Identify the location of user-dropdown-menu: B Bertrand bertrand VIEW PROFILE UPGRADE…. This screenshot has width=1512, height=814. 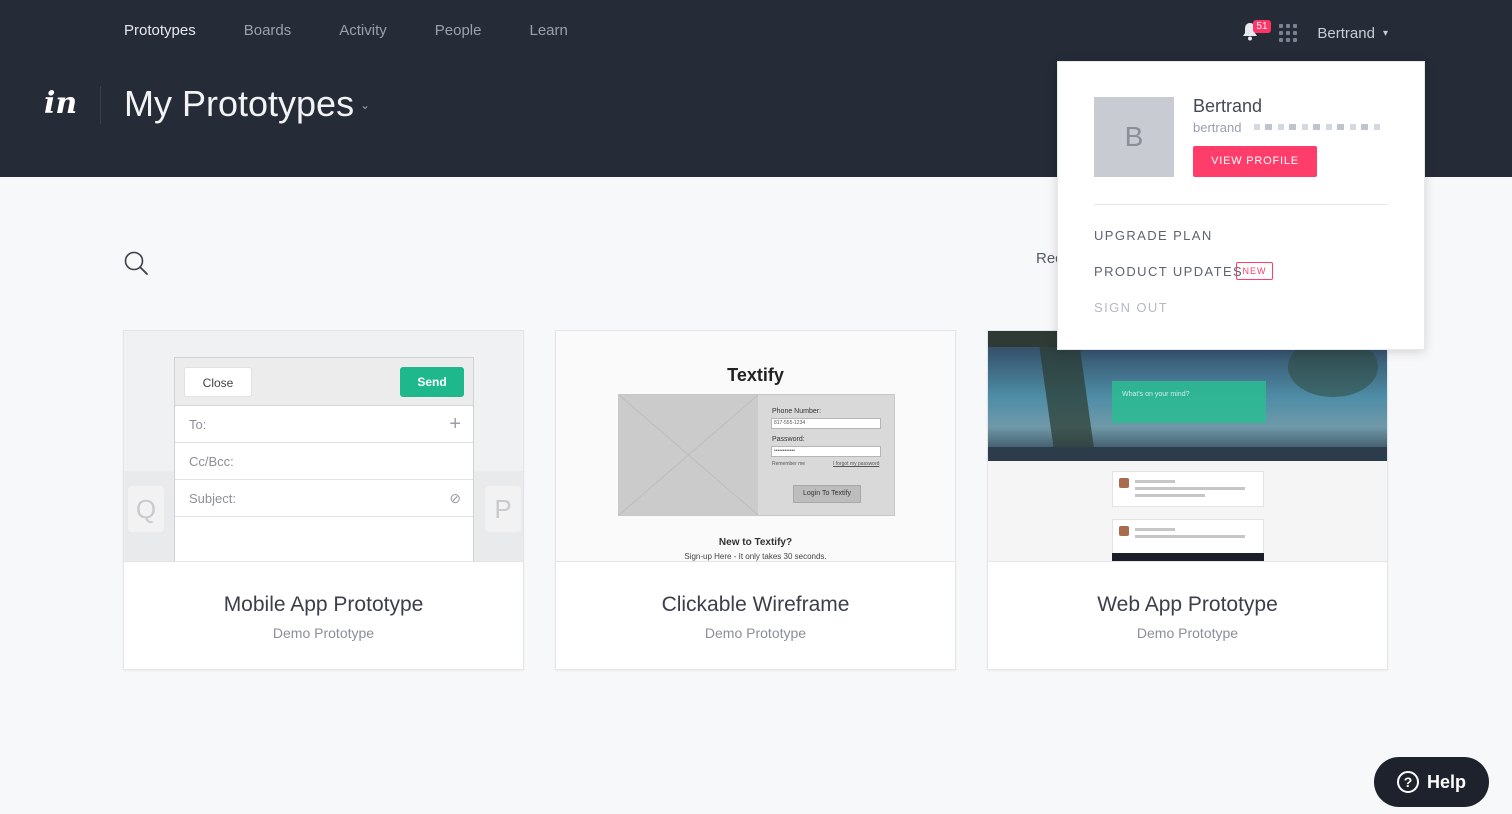
(1241, 205).